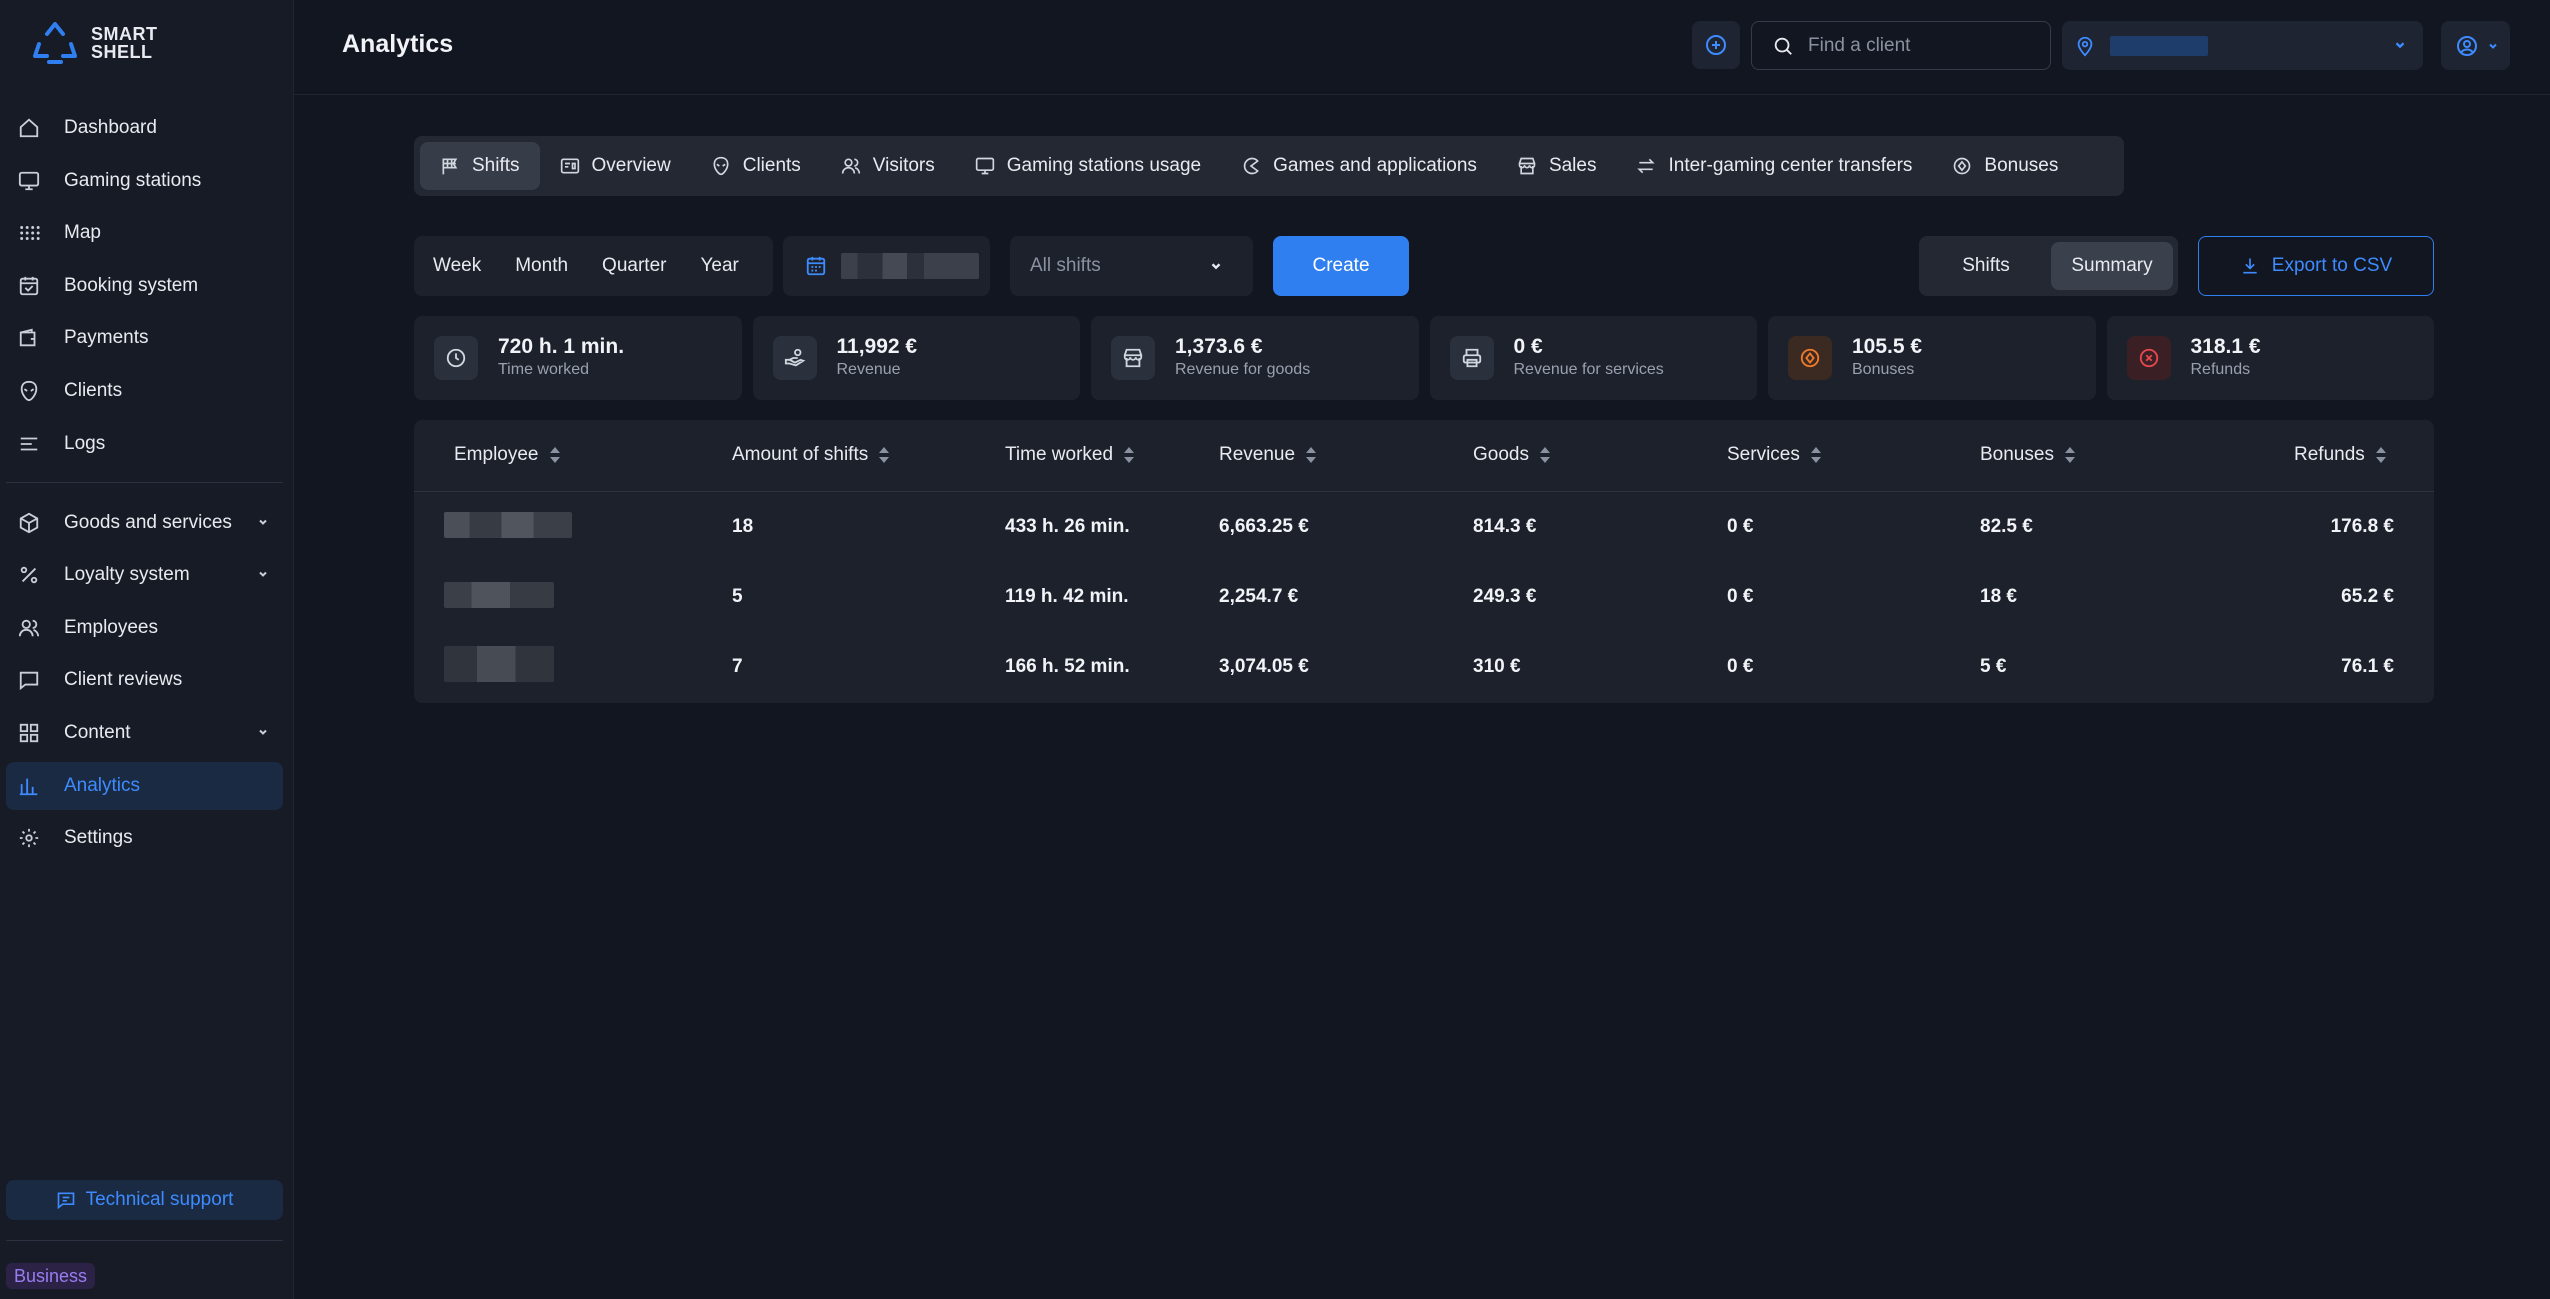  I want to click on cell-bonuses: 18 €, so click(1998, 596).